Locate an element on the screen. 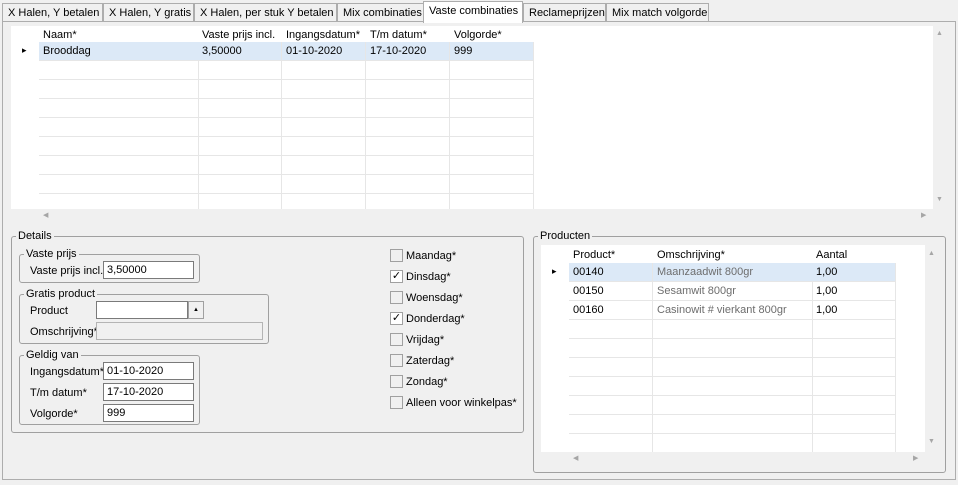  tab-mix-combinaties: Mix combinaties is located at coordinates (380, 12).